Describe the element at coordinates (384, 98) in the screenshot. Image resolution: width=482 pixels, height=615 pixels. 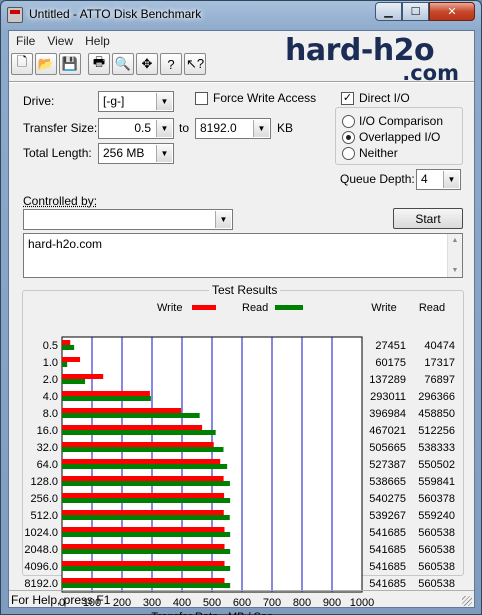
I see `direct-io-label: Direct I/O` at that location.